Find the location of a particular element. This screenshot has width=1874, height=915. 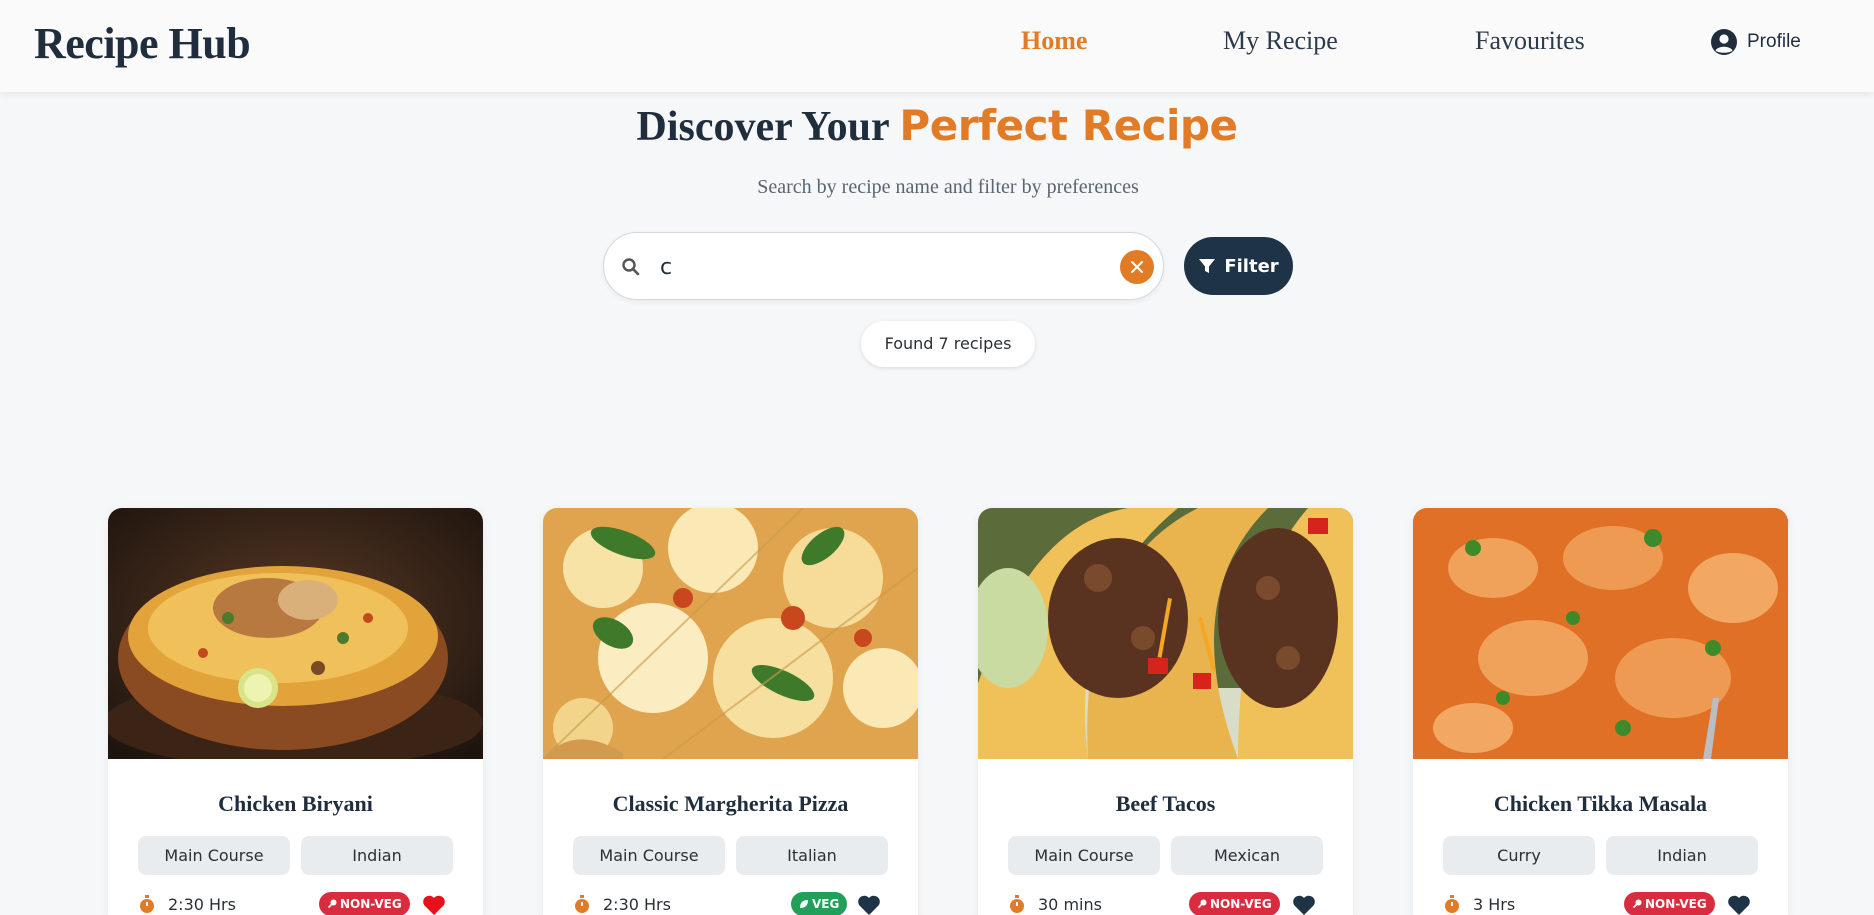

clear-search-button is located at coordinates (1137, 267).